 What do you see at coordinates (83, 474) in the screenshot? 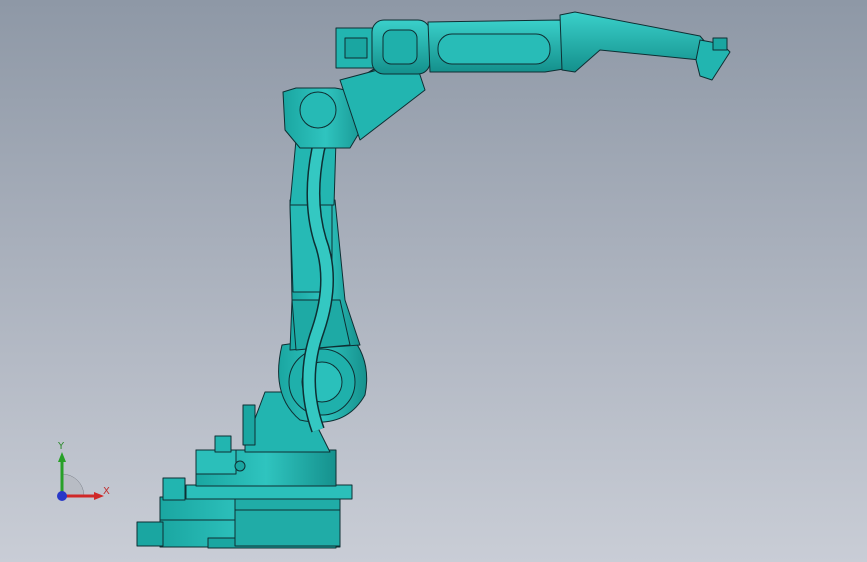
I see `orientation-triad: Y X` at bounding box center [83, 474].